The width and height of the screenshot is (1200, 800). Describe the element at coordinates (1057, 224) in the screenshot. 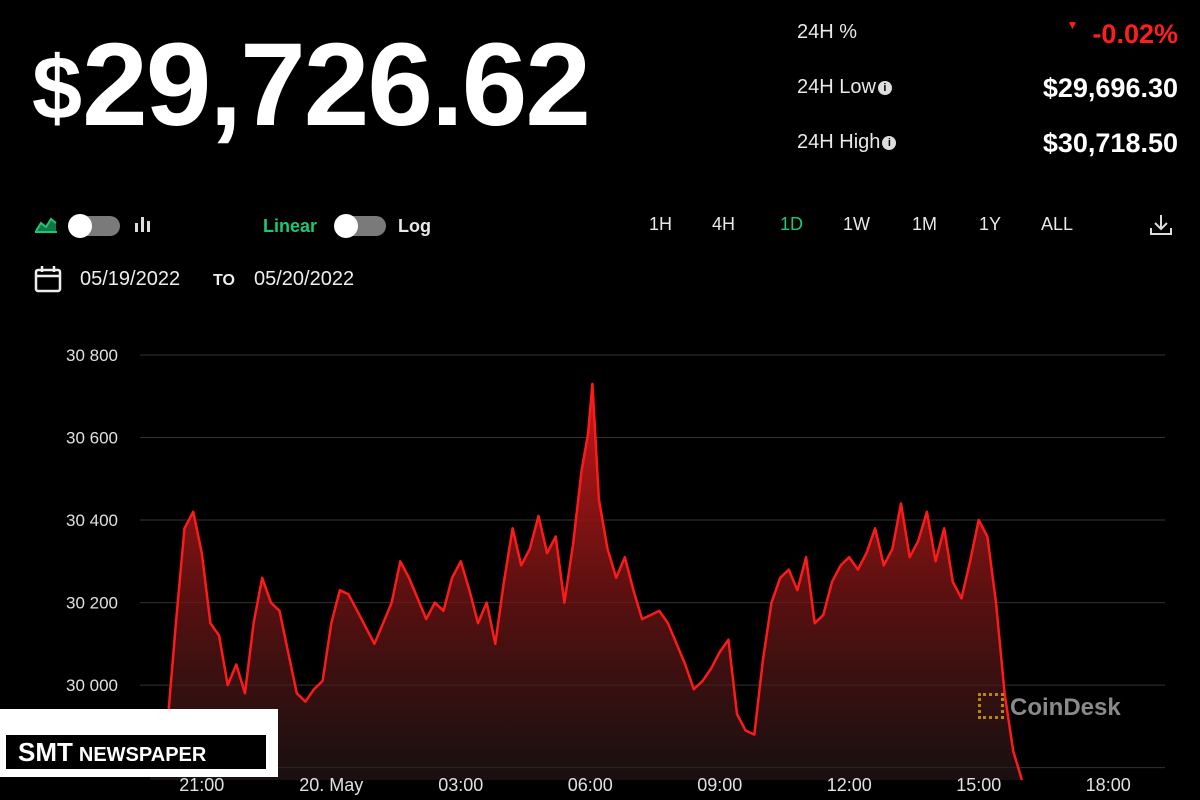

I see `range-all-button: ALL` at that location.